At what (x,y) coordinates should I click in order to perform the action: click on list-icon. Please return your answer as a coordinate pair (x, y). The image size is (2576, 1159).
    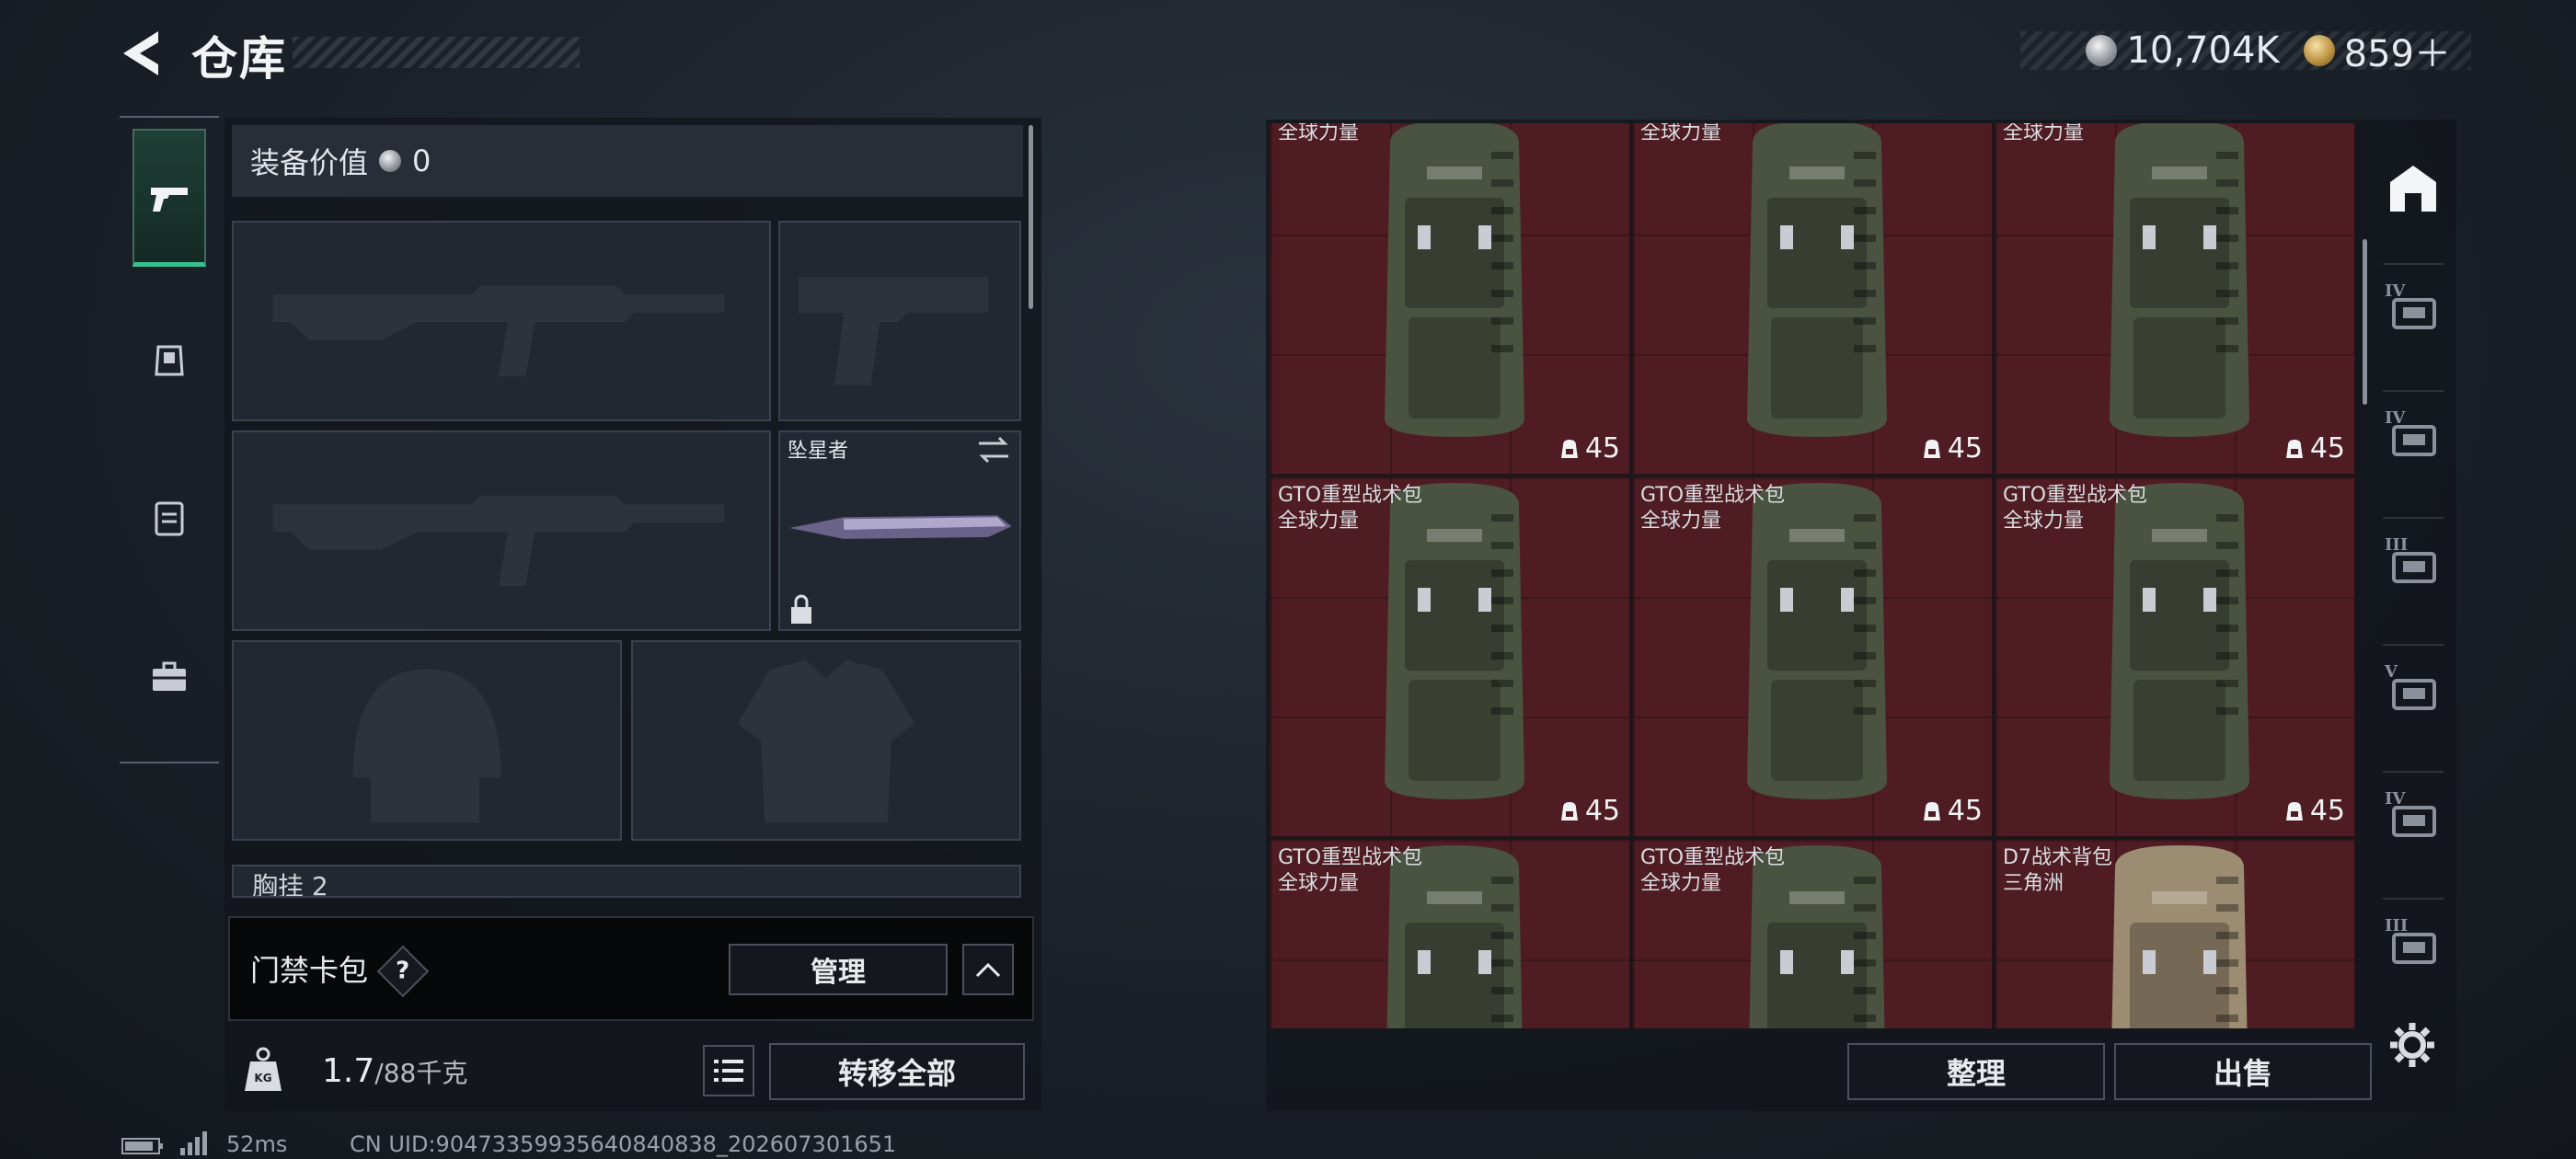
    Looking at the image, I should click on (728, 1071).